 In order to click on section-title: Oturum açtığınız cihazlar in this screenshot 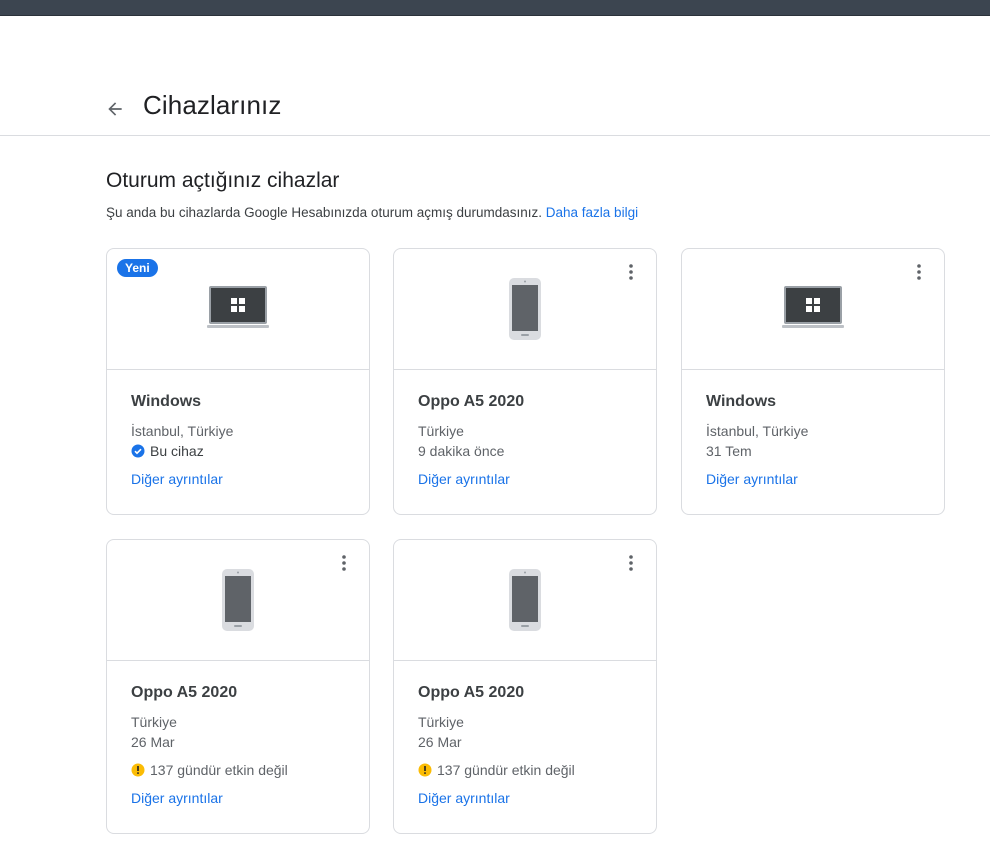, I will do `click(223, 180)`.